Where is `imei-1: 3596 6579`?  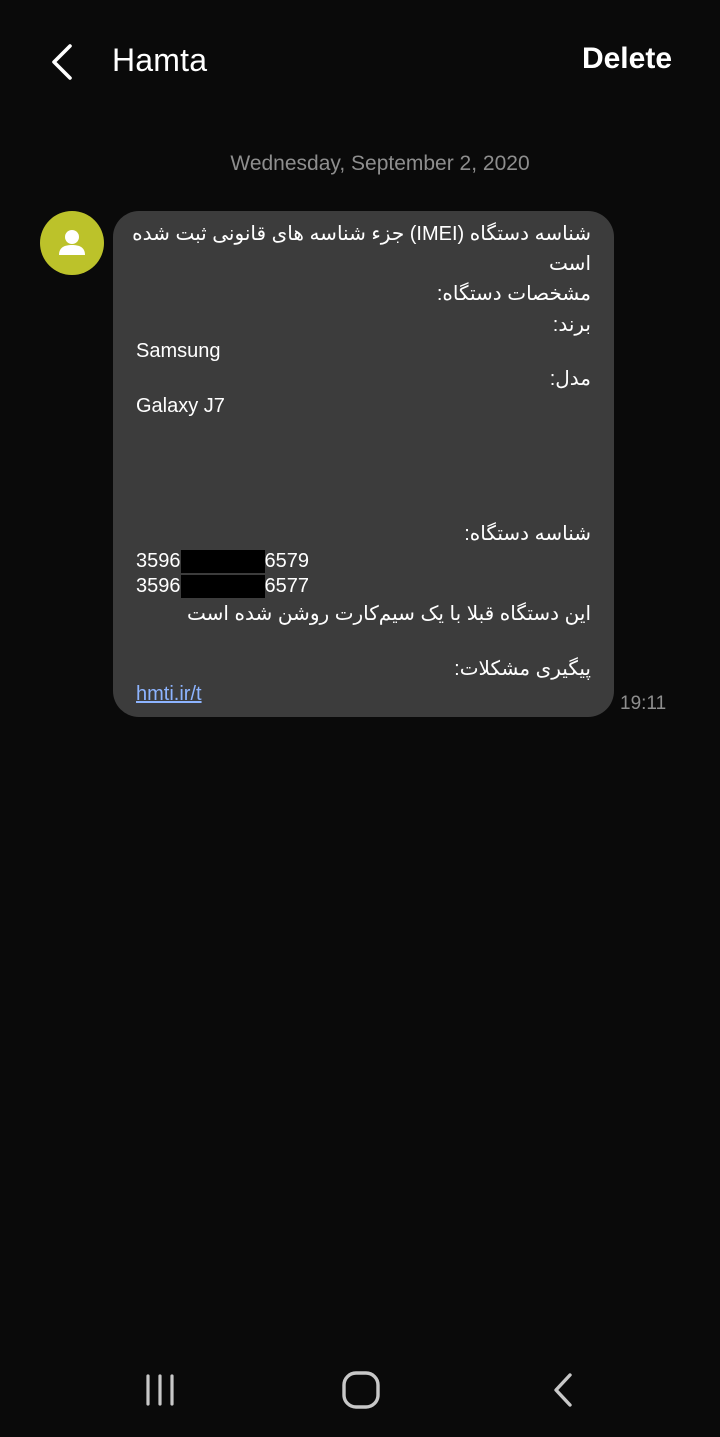 imei-1: 3596 6579 is located at coordinates (222, 561).